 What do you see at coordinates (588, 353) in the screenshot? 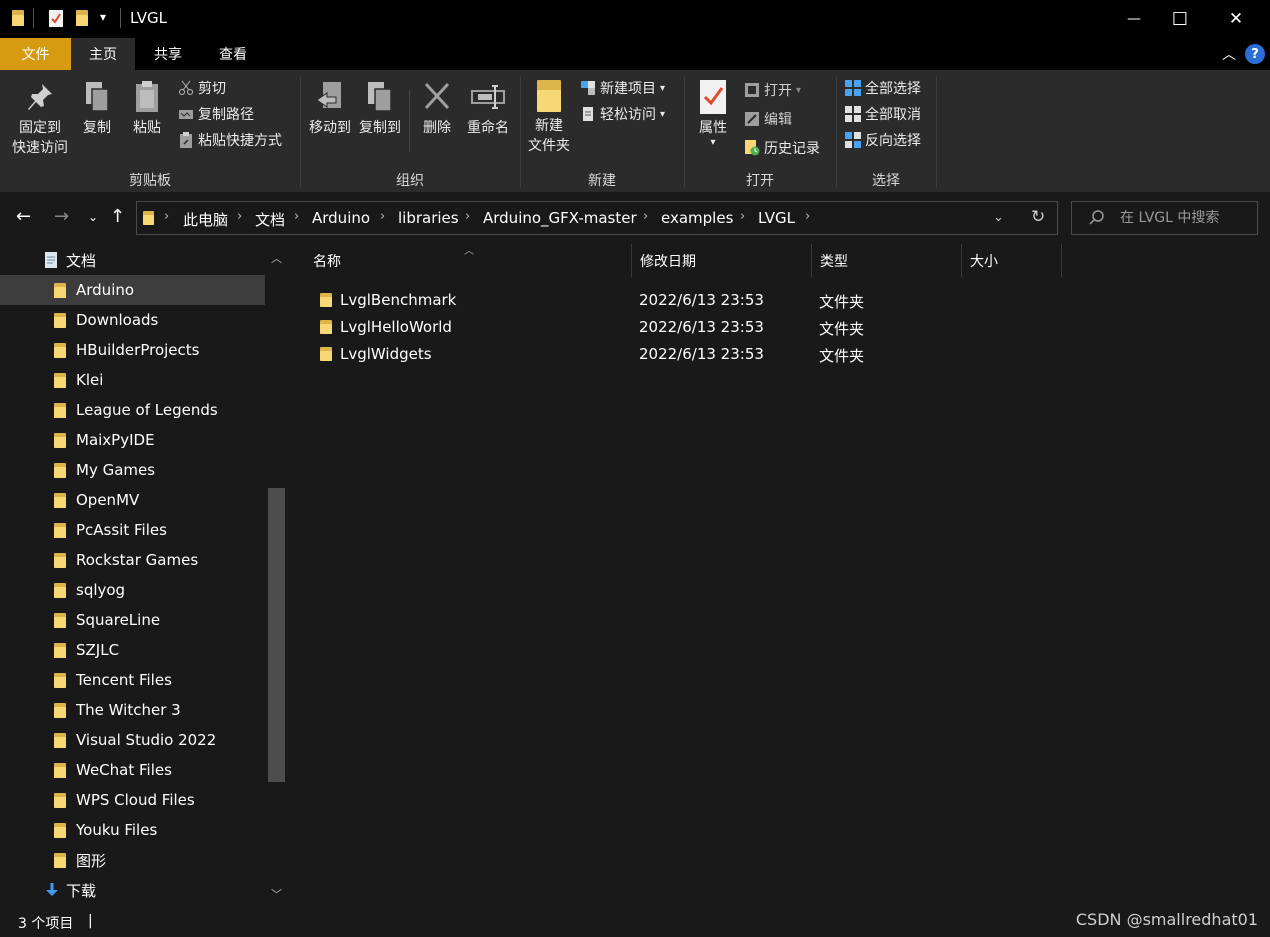
I see `file-row: LvglWidgets 2022/6/13 23:53 文件夹` at bounding box center [588, 353].